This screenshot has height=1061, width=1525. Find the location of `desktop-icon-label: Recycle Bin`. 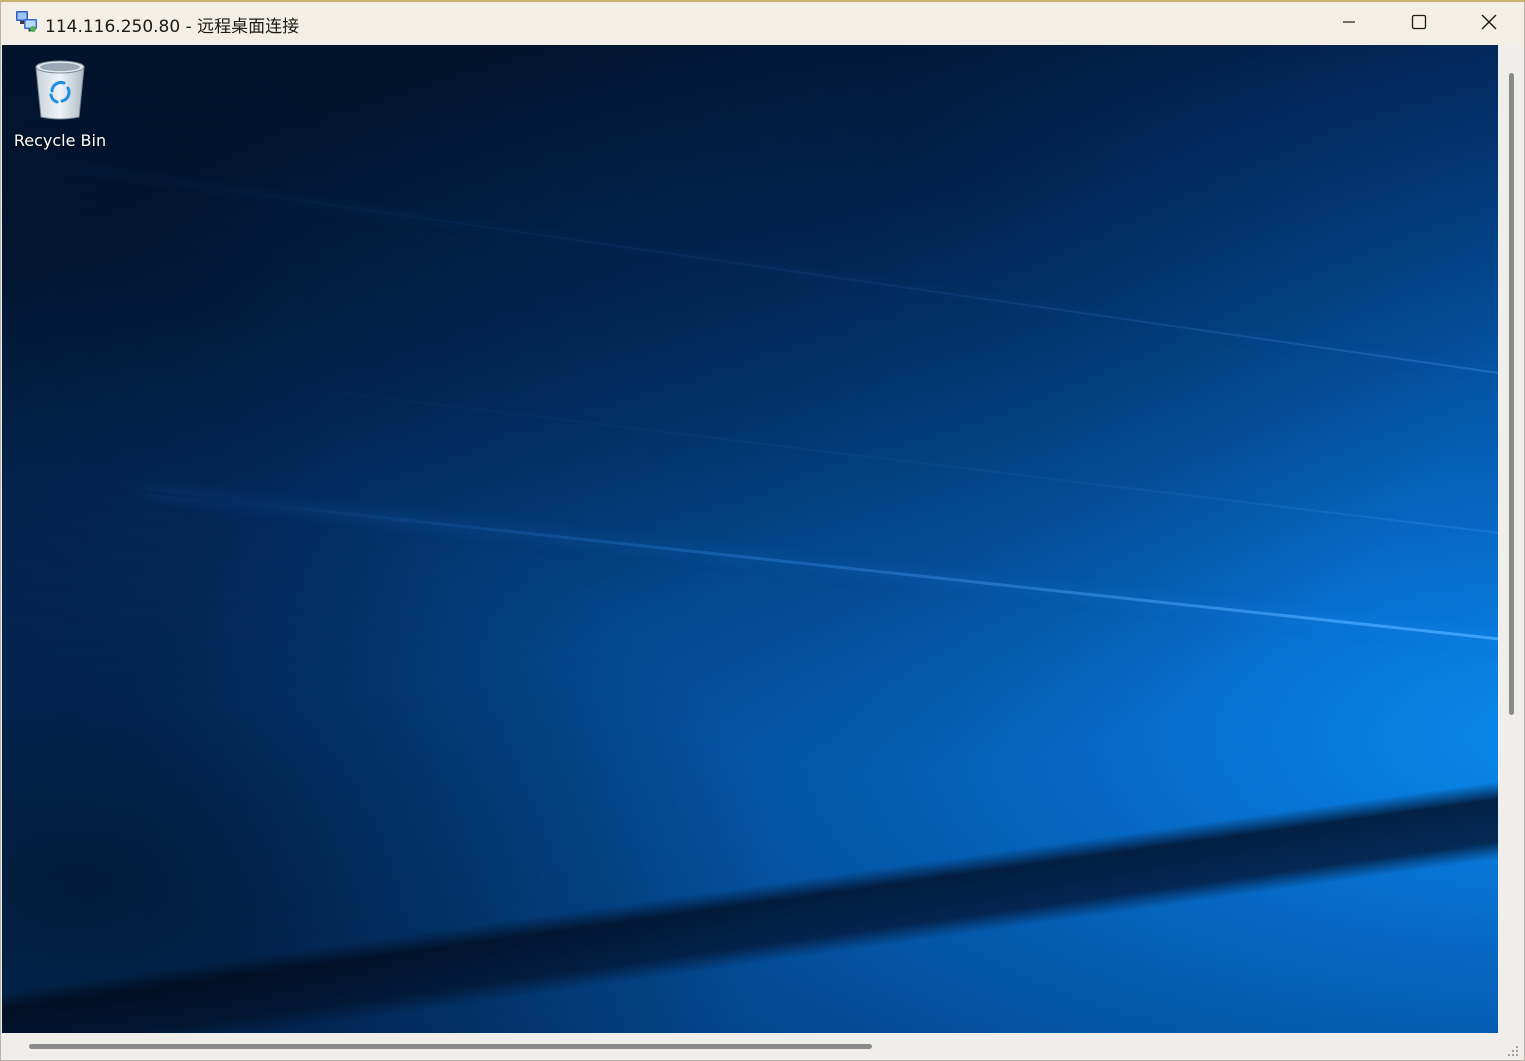

desktop-icon-label: Recycle Bin is located at coordinates (60, 140).